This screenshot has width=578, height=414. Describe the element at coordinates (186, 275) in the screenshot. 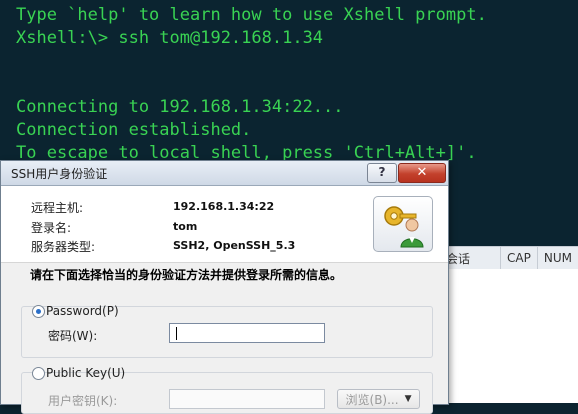

I see `instruction-text: 请在下面选择恰当的身份验证方法并提供登录所需的信息。` at that location.